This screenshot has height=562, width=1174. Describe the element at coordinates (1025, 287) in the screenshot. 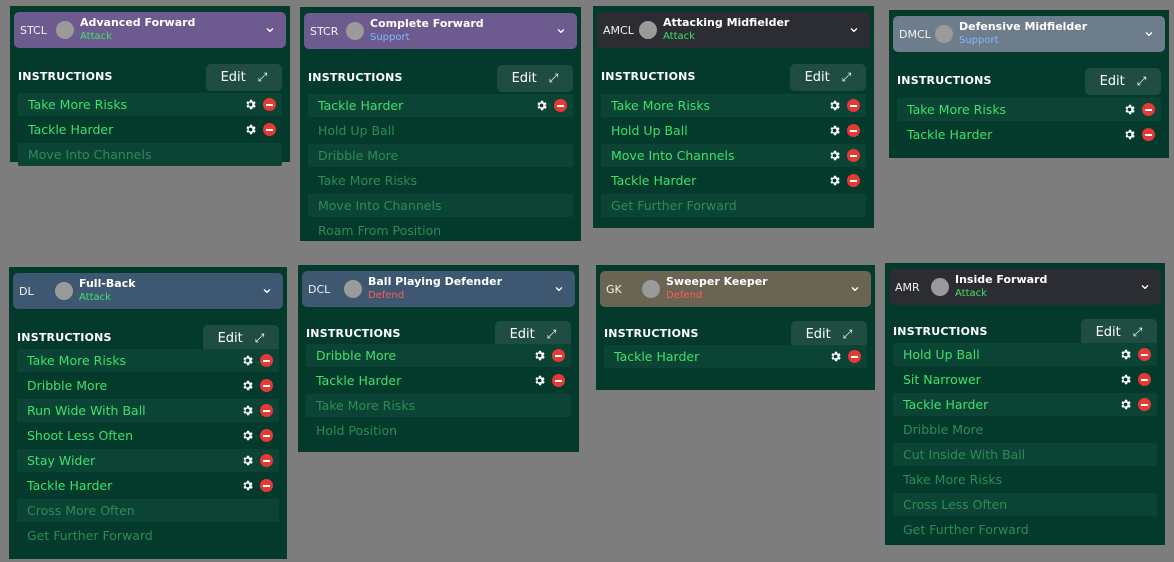

I see `role-selector: AMR Inside Forward Attack ⌄` at that location.